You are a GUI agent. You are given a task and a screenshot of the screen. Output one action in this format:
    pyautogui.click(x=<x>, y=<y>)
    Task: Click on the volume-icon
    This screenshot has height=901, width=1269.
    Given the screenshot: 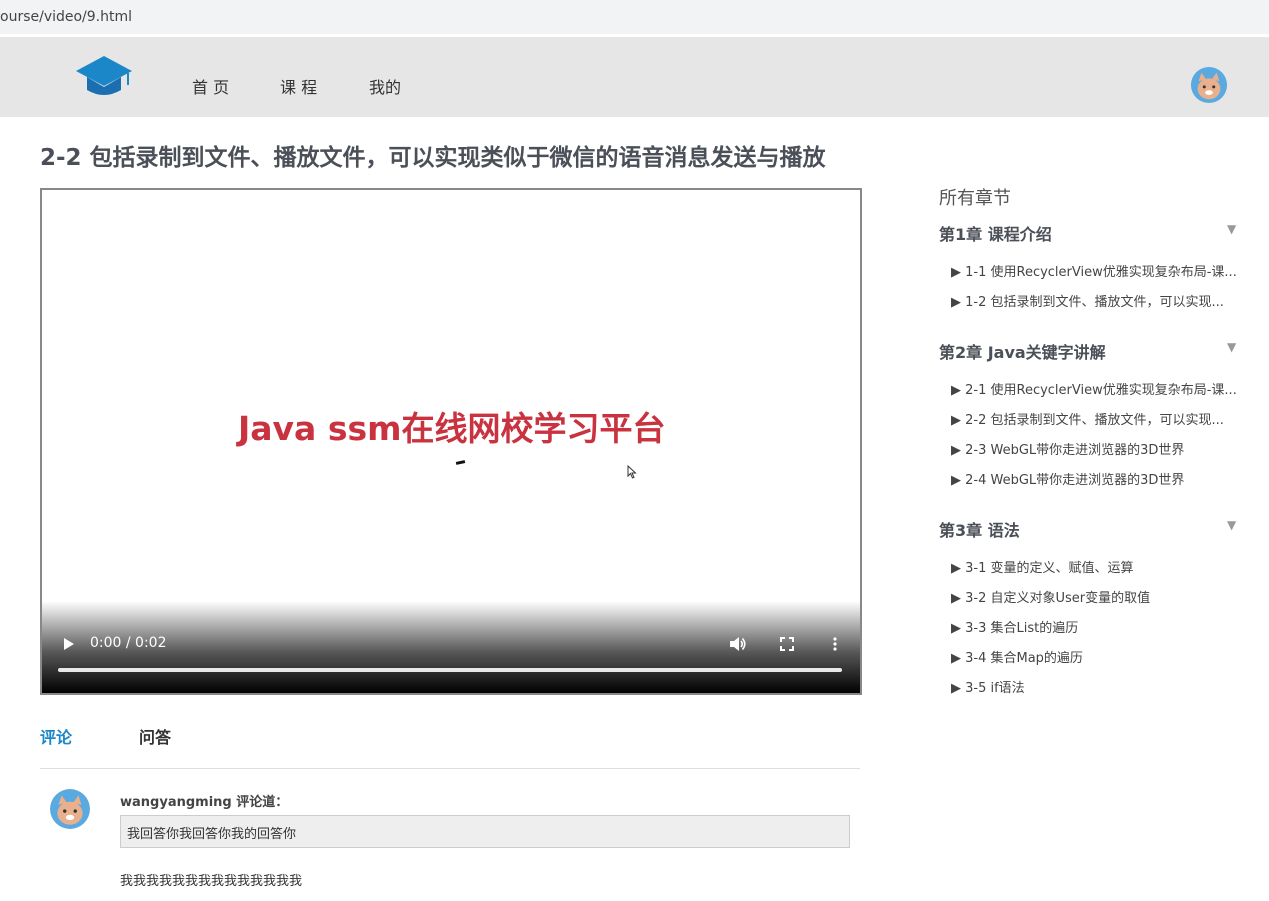 What is the action you would take?
    pyautogui.click(x=738, y=644)
    